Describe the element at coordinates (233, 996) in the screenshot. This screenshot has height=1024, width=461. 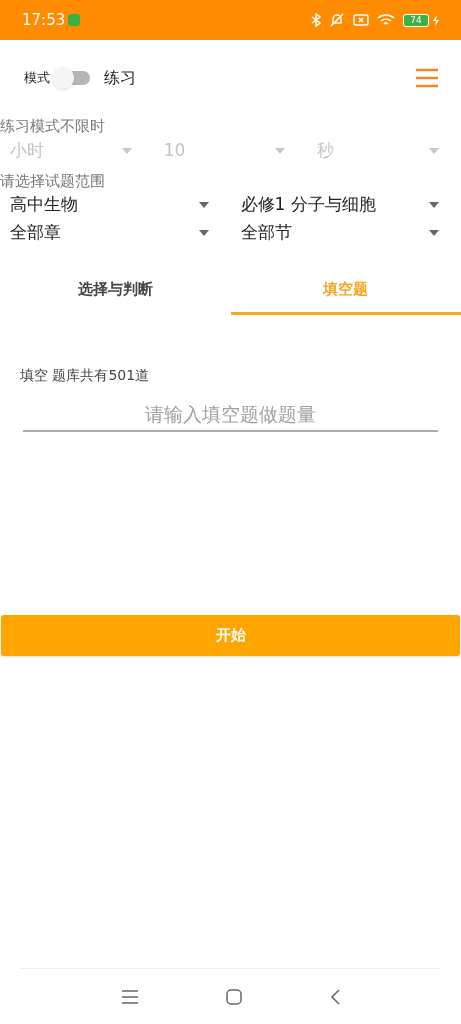
I see `home-icon` at that location.